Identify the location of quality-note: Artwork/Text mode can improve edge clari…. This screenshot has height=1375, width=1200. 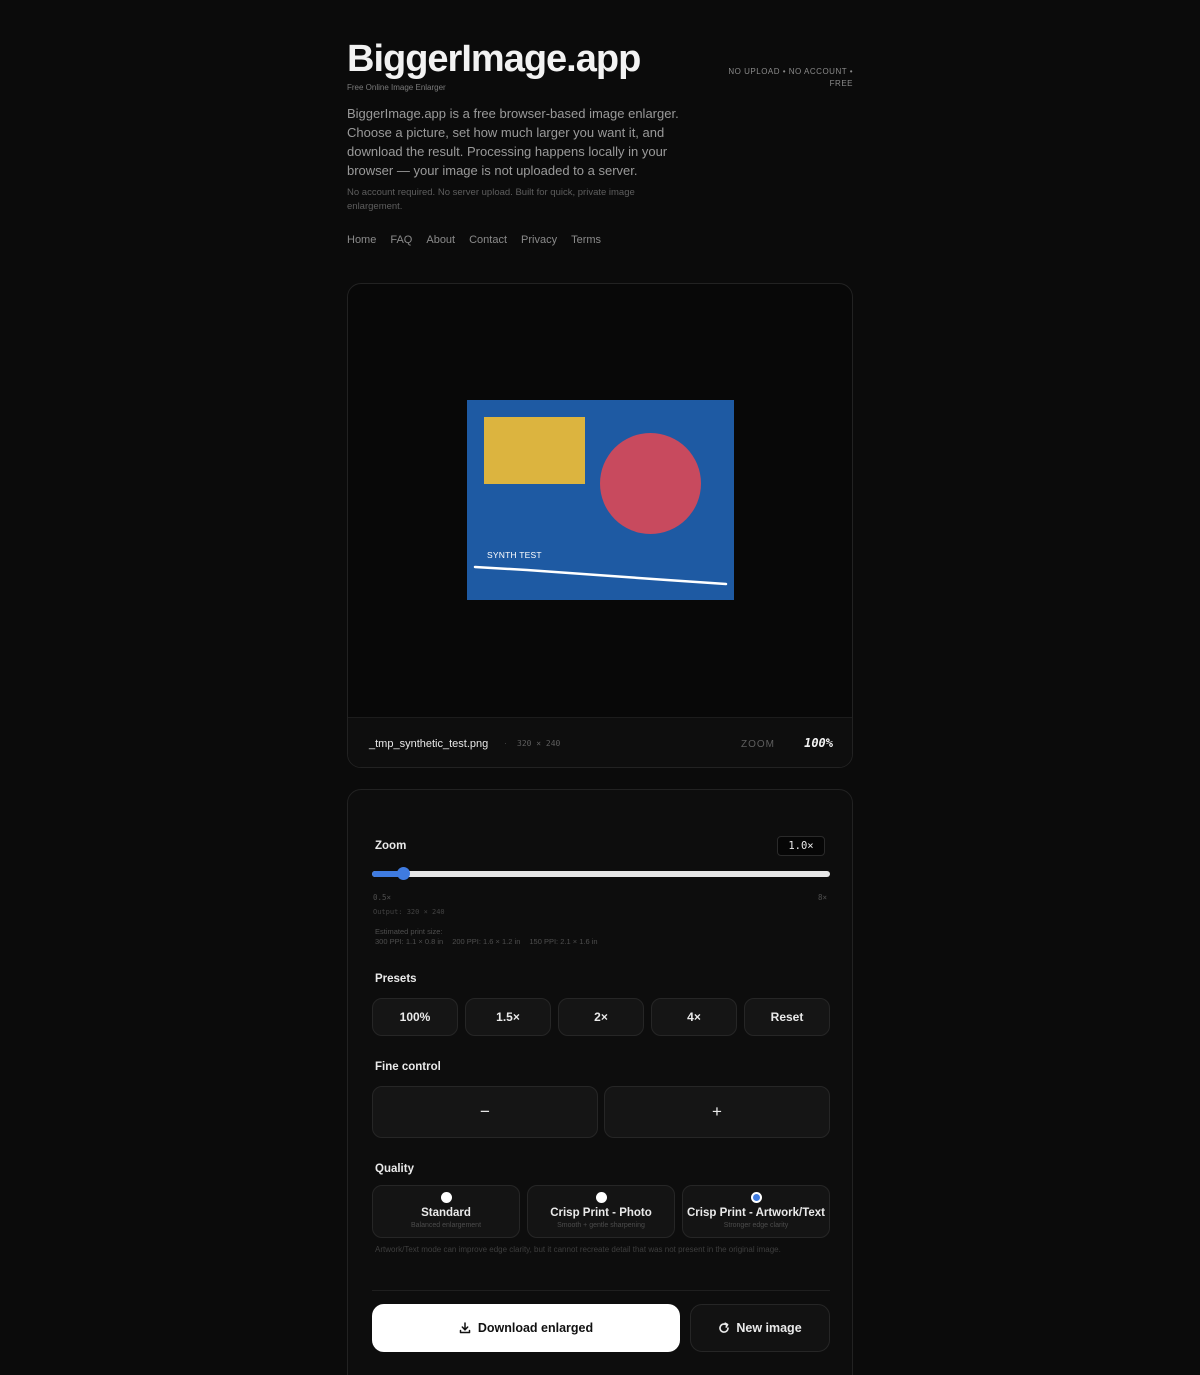
(578, 1249).